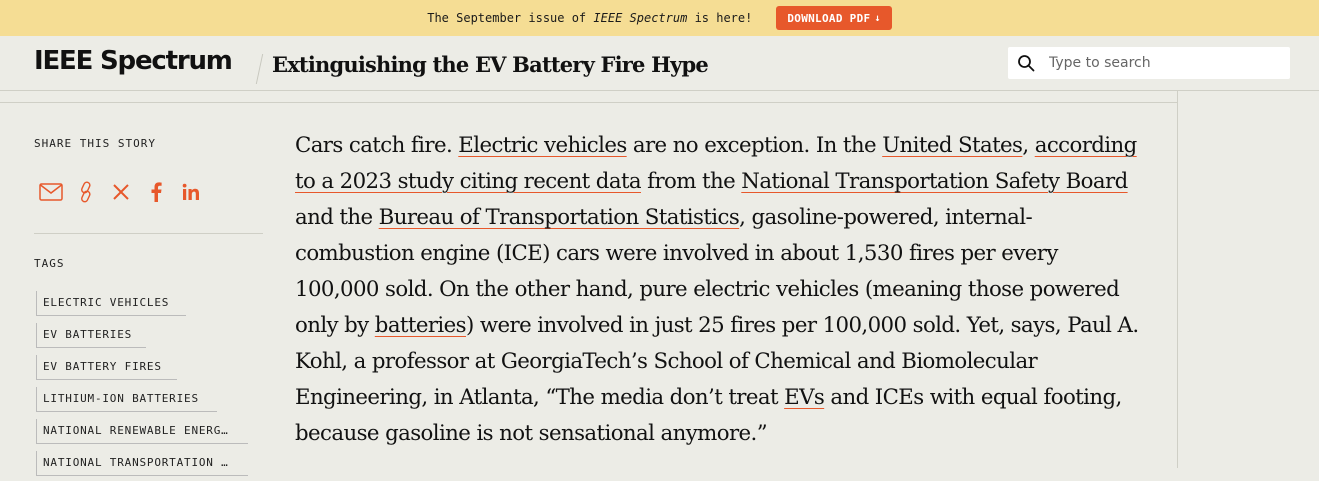  Describe the element at coordinates (1026, 63) in the screenshot. I see `search-icon` at that location.